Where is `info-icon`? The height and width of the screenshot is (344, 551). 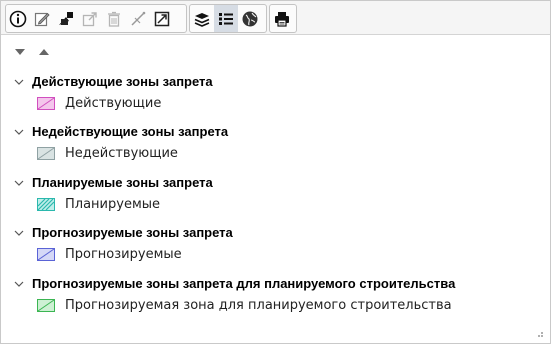
info-icon is located at coordinates (18, 18).